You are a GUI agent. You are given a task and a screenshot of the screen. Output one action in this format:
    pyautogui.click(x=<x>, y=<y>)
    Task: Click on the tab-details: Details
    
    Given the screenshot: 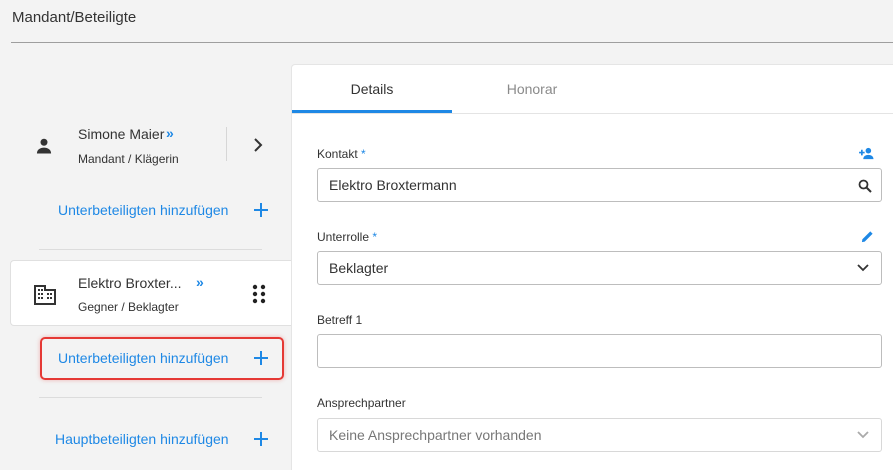 What is the action you would take?
    pyautogui.click(x=372, y=89)
    